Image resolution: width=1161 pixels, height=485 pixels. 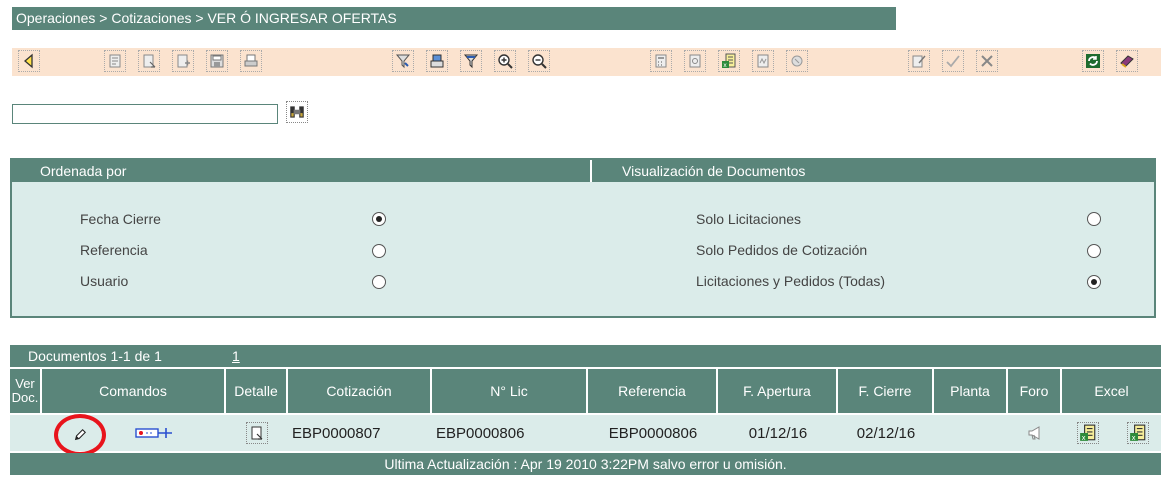 I want to click on col-detalle: Detalle, so click(x=257, y=391).